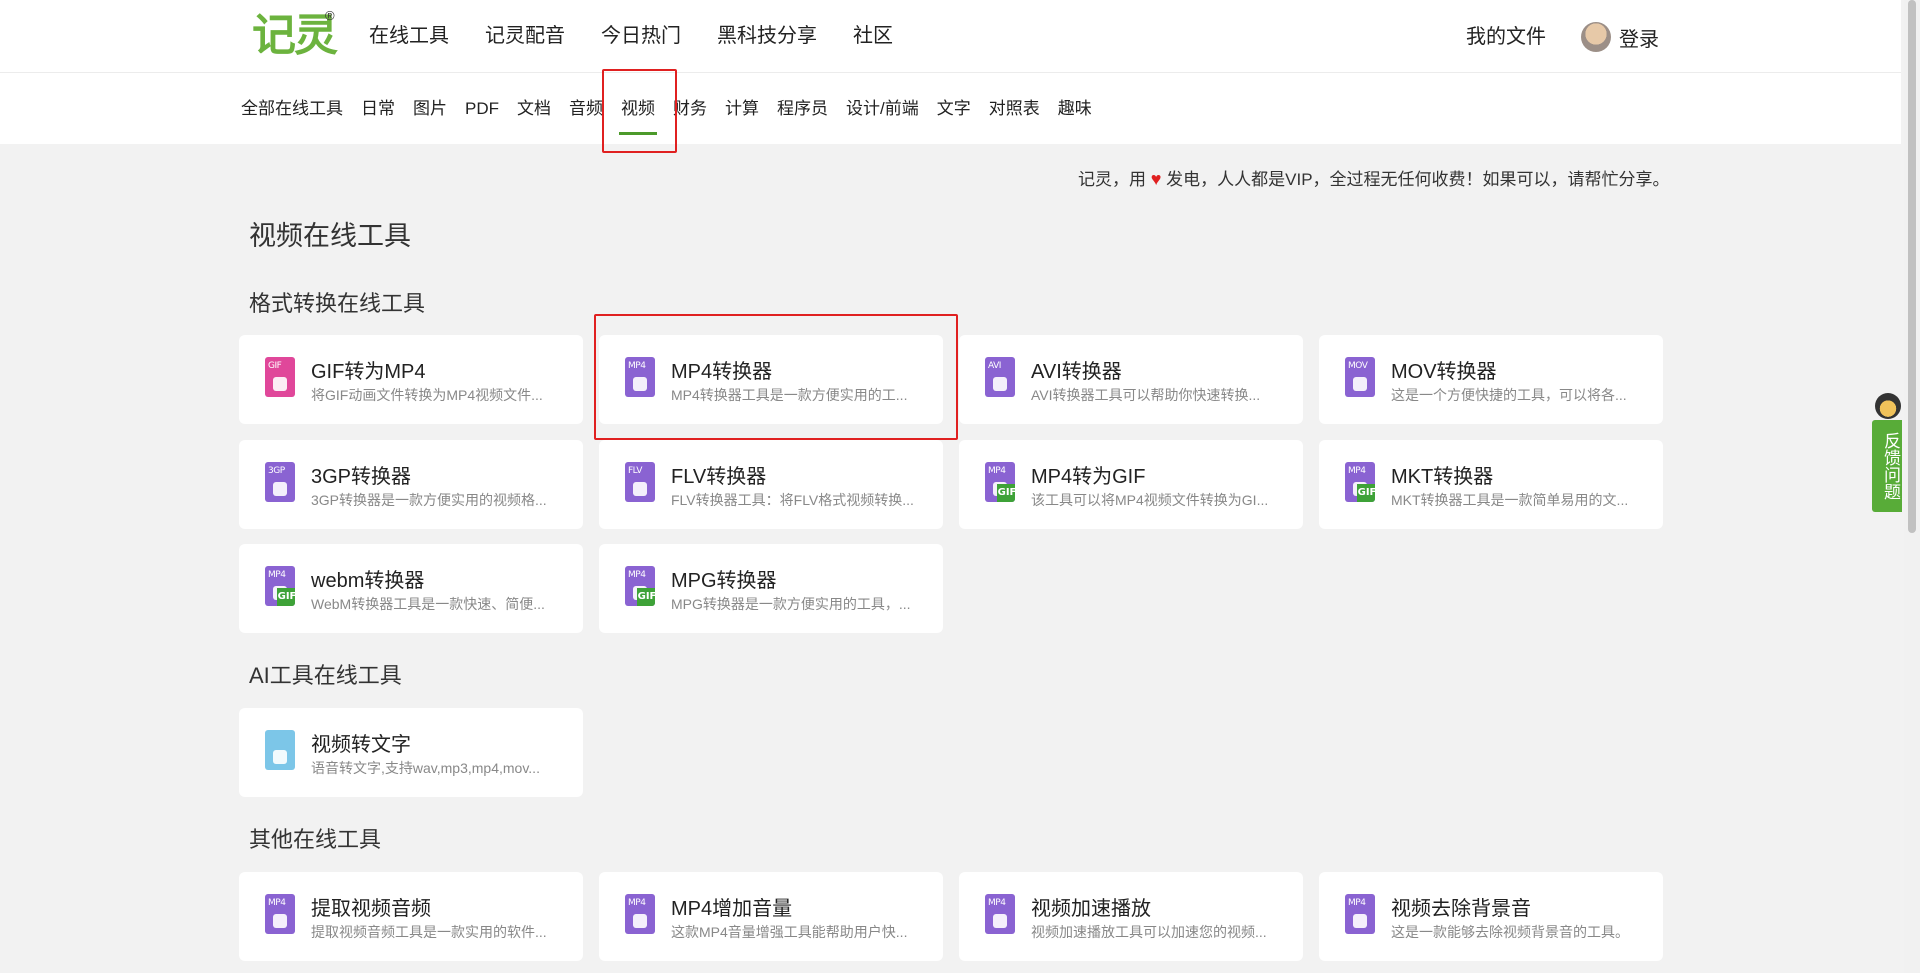  What do you see at coordinates (732, 909) in the screenshot?
I see `tool-card-title: MP4增加音量` at bounding box center [732, 909].